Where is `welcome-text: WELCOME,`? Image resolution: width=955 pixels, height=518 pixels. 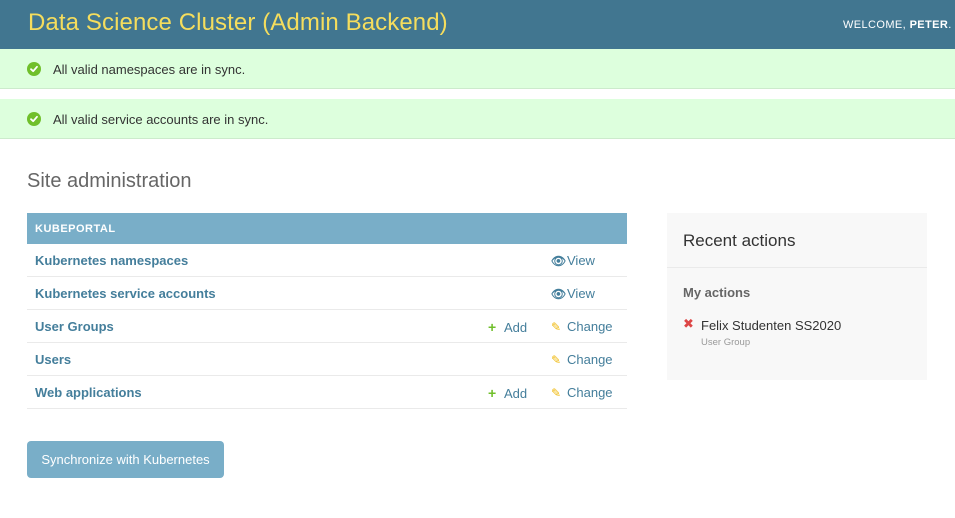
welcome-text: WELCOME, is located at coordinates (876, 25).